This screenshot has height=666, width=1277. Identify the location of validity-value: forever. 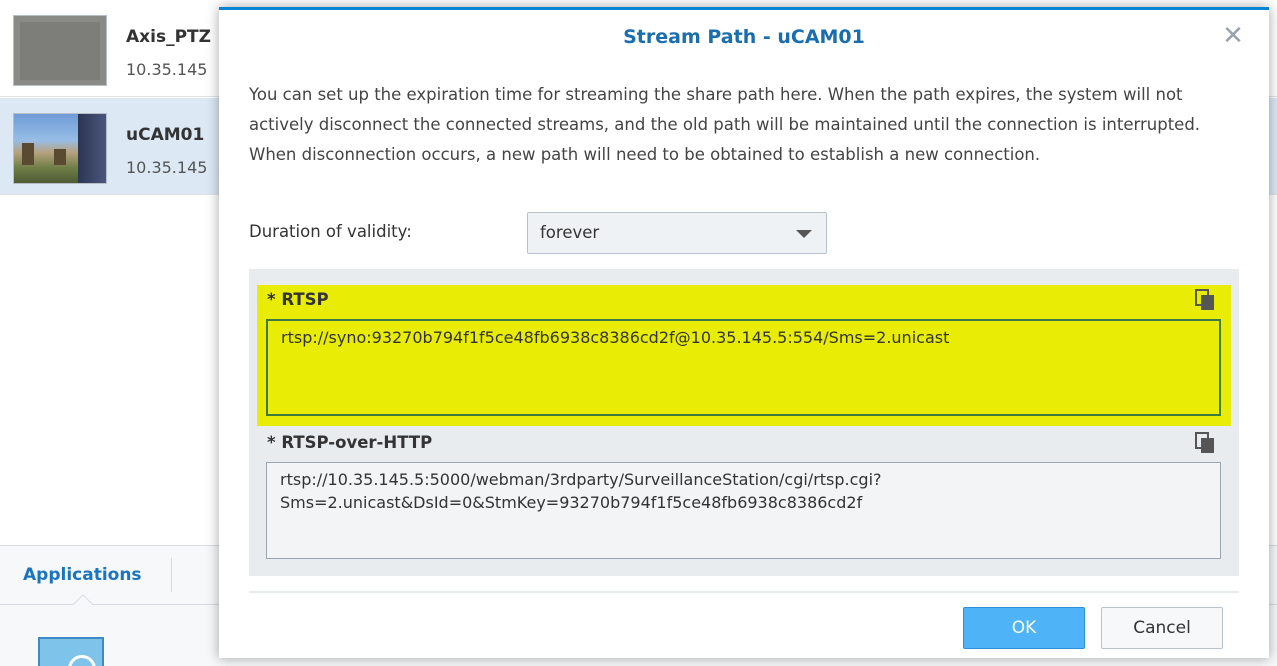
(570, 232).